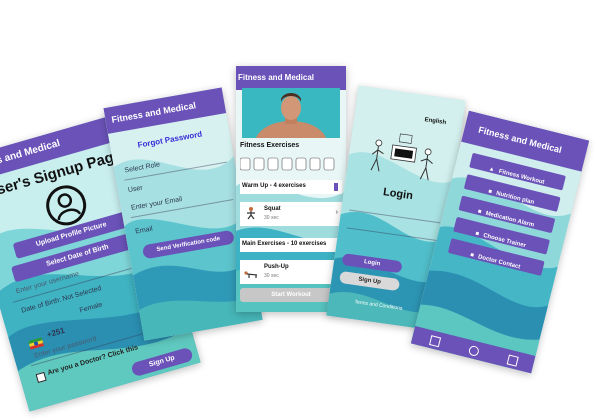  I want to click on alarm-icon: ■, so click(479, 212).